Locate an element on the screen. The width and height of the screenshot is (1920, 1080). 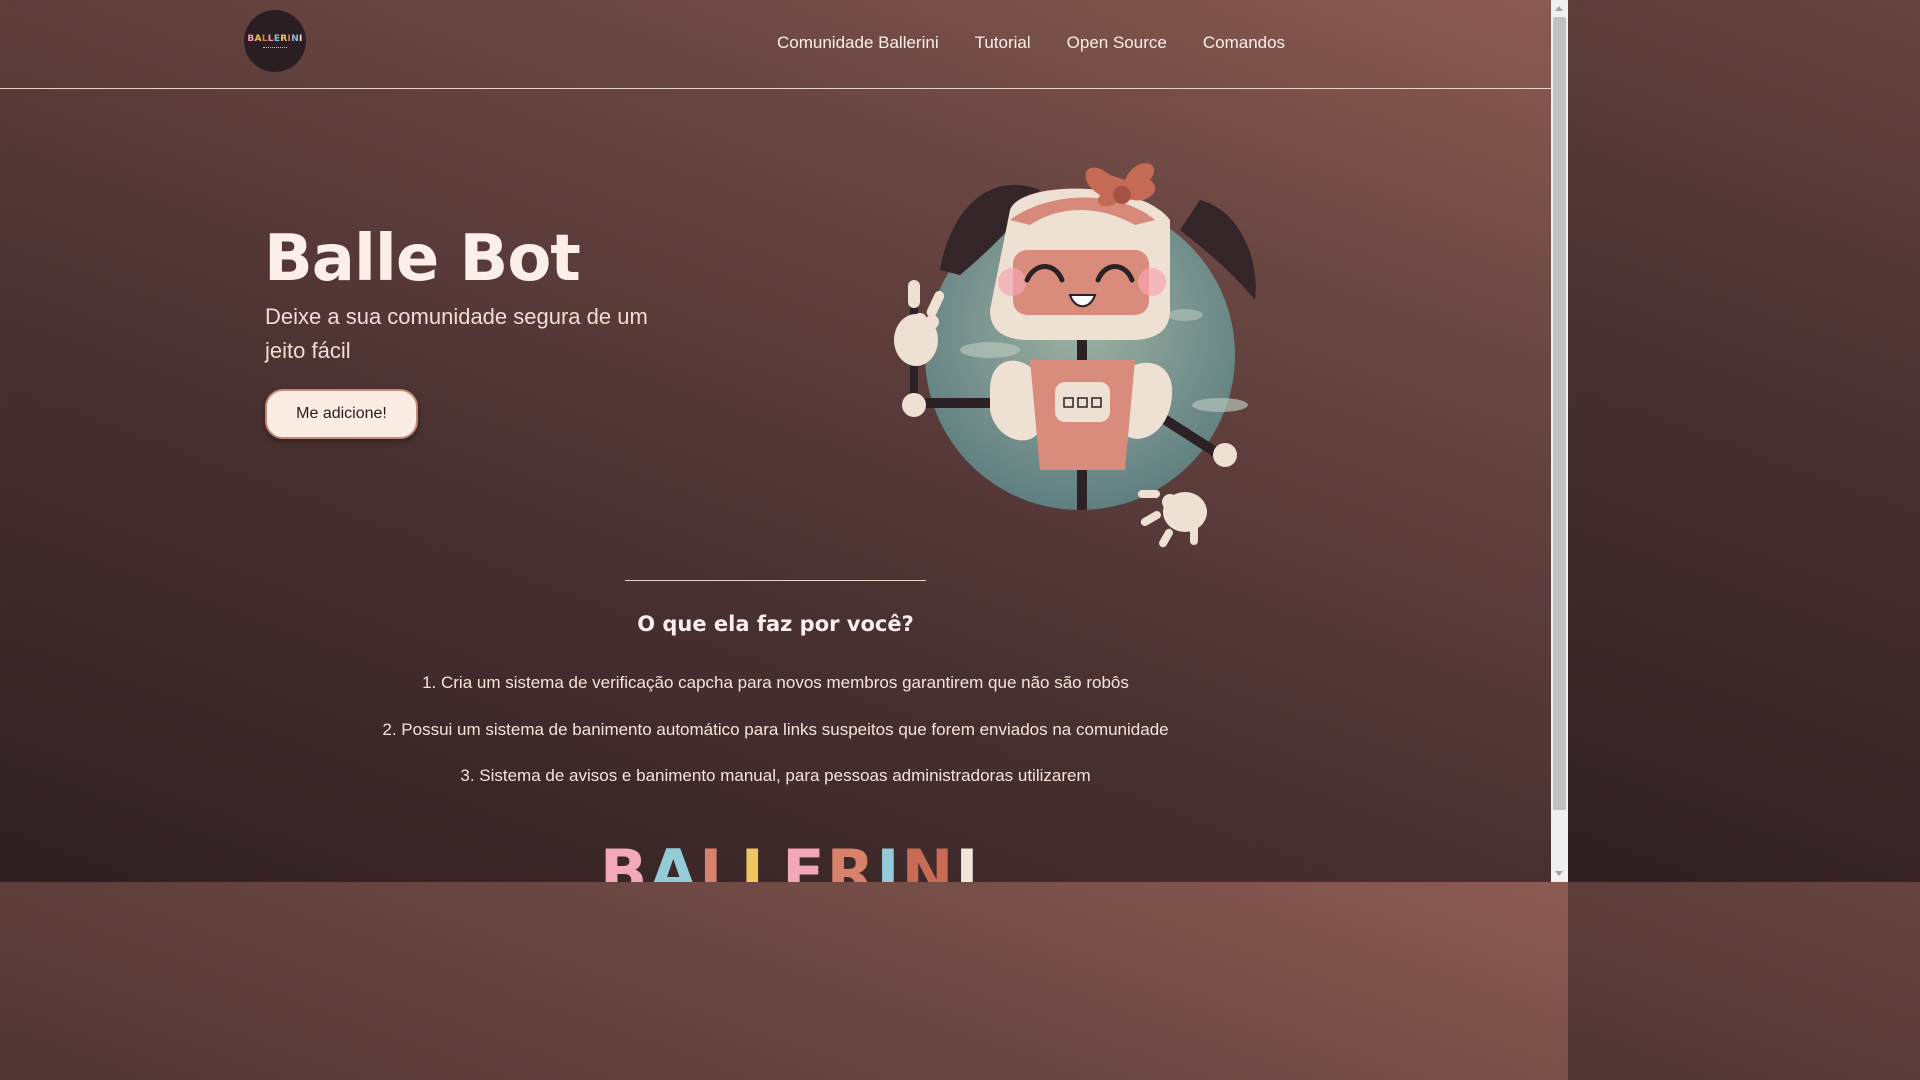
logo-text: BALLERINI is located at coordinates (274, 39).